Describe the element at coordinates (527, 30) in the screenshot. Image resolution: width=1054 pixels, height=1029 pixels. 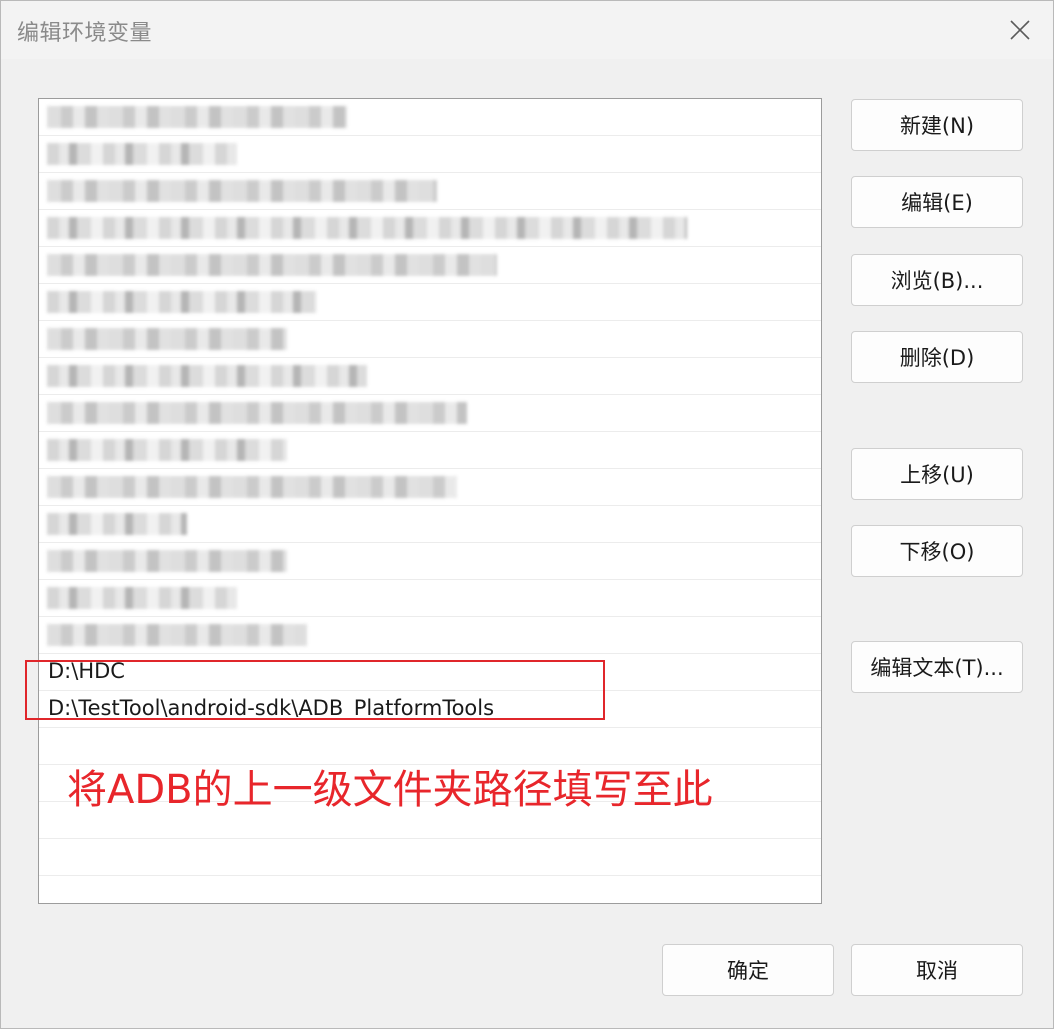
I see `title-bar: 编辑环境变量` at that location.